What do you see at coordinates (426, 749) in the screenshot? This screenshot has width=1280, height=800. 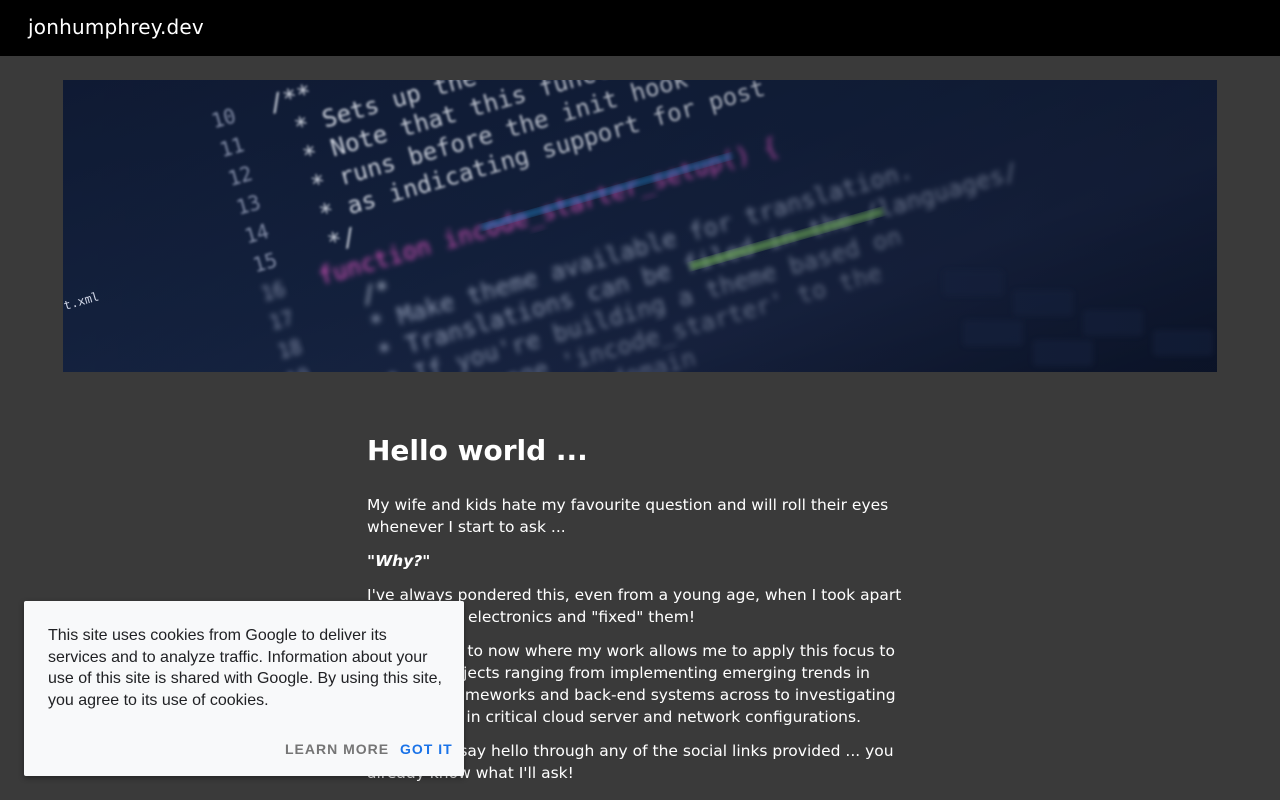 I see `got-it-button: GOT IT` at bounding box center [426, 749].